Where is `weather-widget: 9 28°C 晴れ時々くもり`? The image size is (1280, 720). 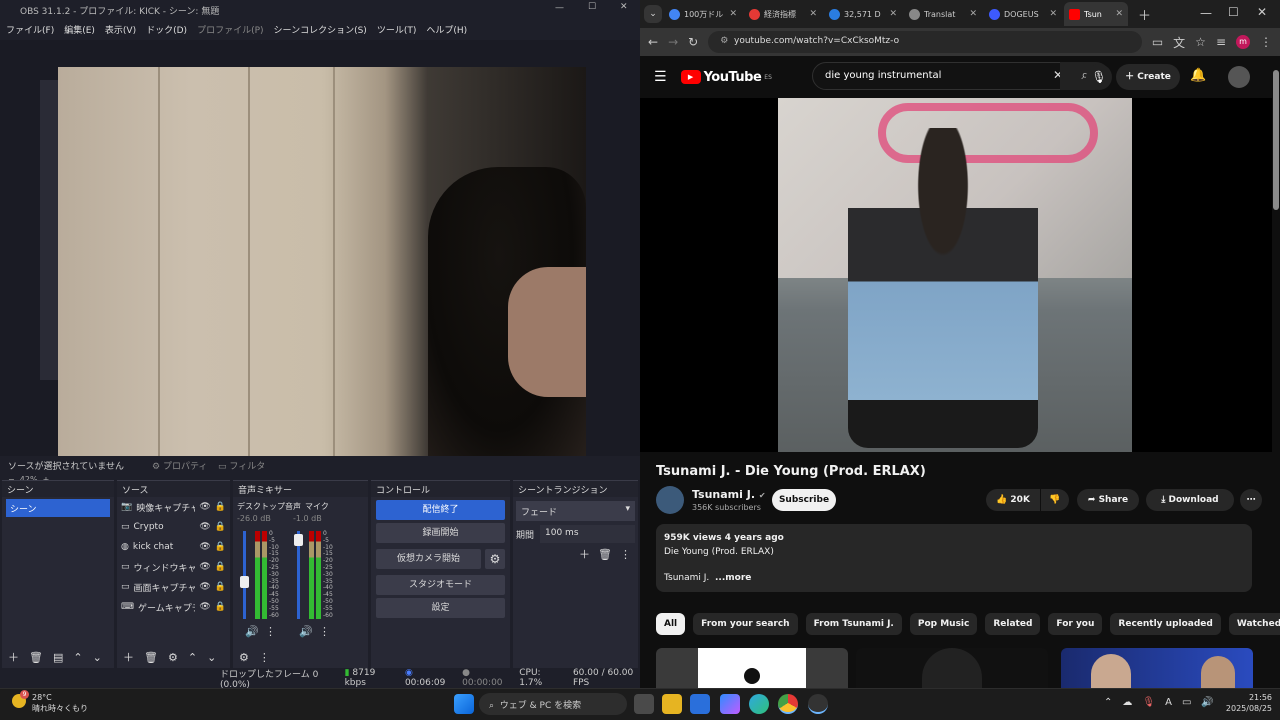
weather-widget: 9 28°C 晴れ時々くもり is located at coordinates (50, 702).